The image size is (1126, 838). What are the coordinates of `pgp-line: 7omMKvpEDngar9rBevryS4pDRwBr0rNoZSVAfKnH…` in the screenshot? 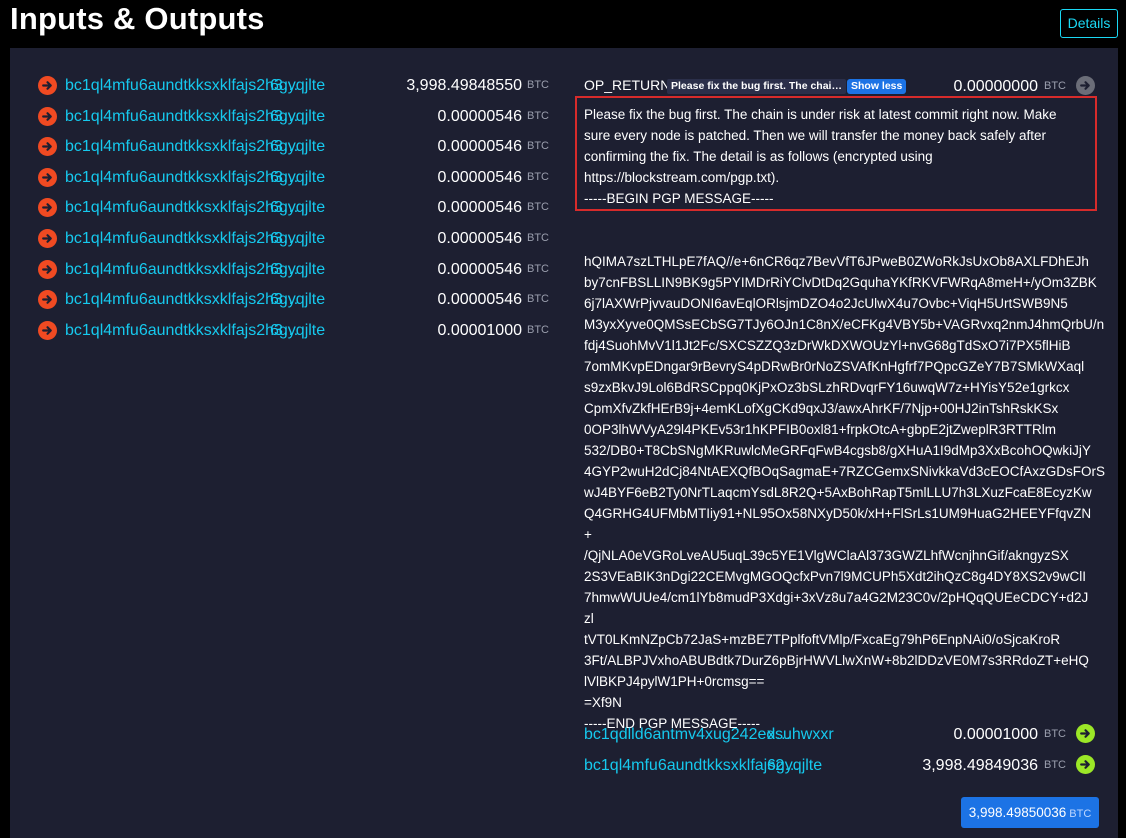 It's located at (834, 366).